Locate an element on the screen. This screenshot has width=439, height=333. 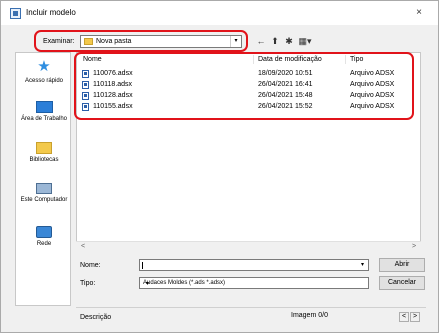
title-bar: Incluir modelo × is located at coordinates (219, 13).